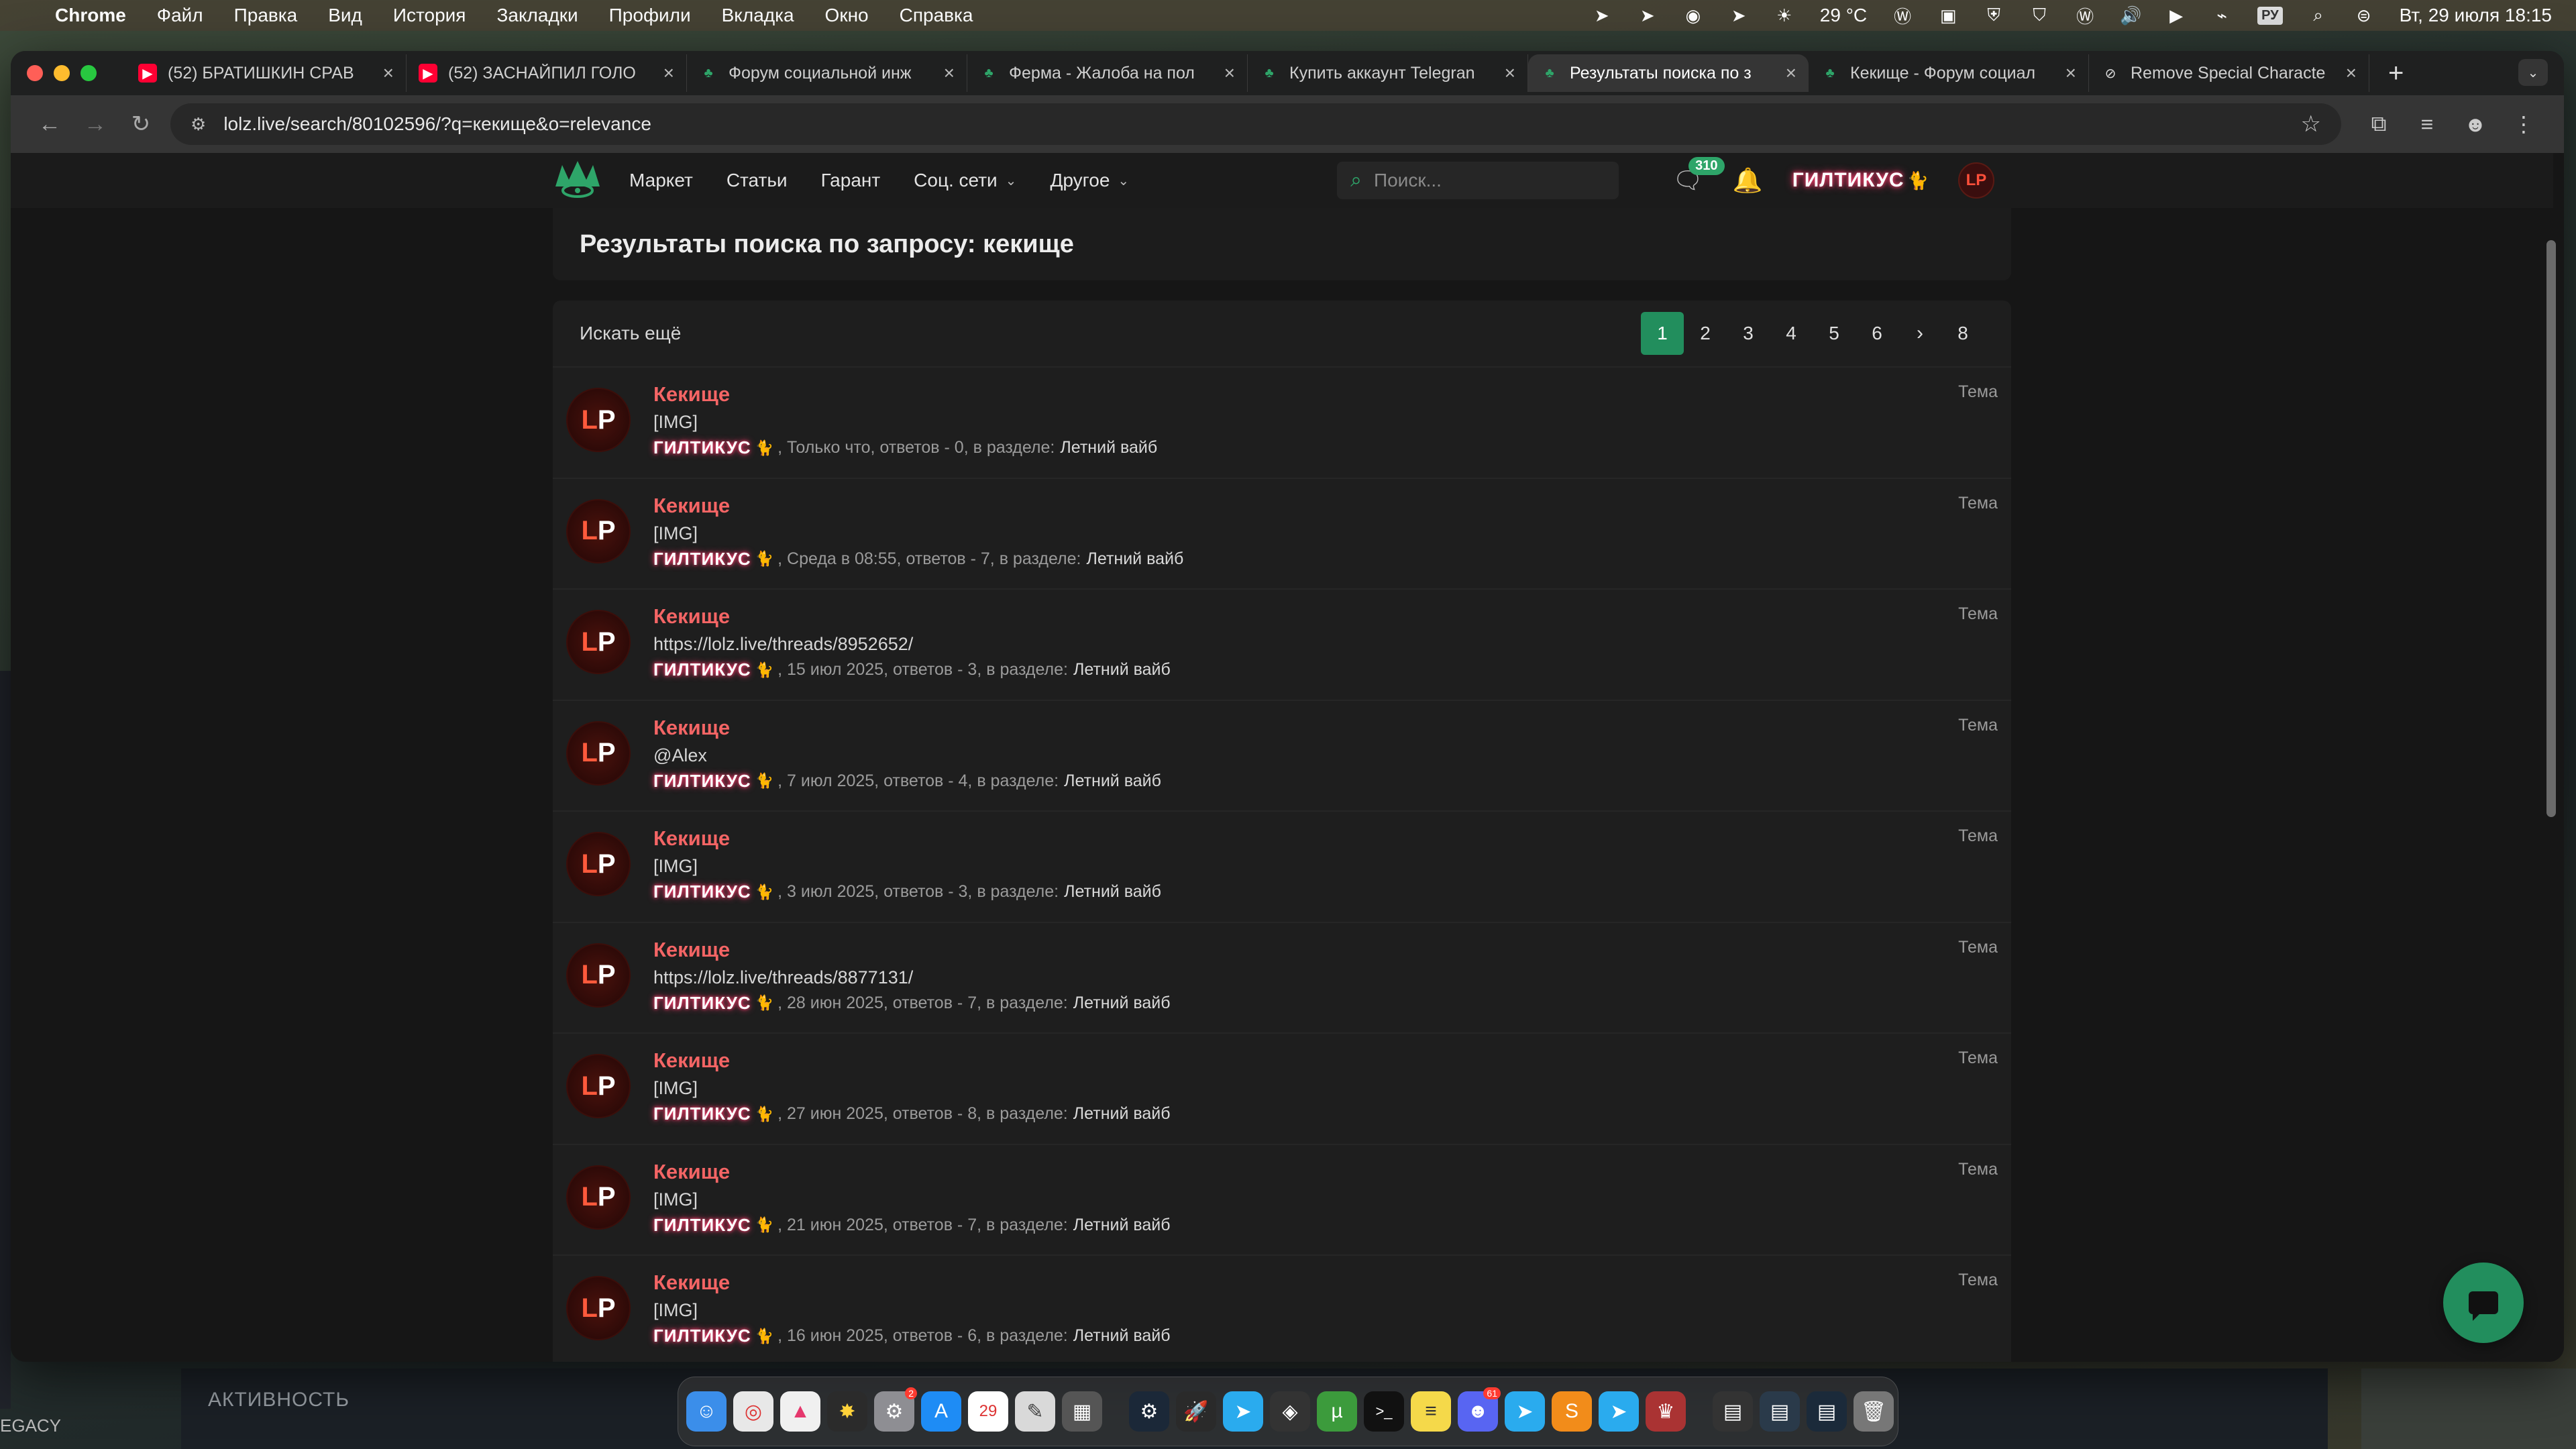 This screenshot has width=2576, height=1449. I want to click on calendar-icon: 29, so click(988, 1411).